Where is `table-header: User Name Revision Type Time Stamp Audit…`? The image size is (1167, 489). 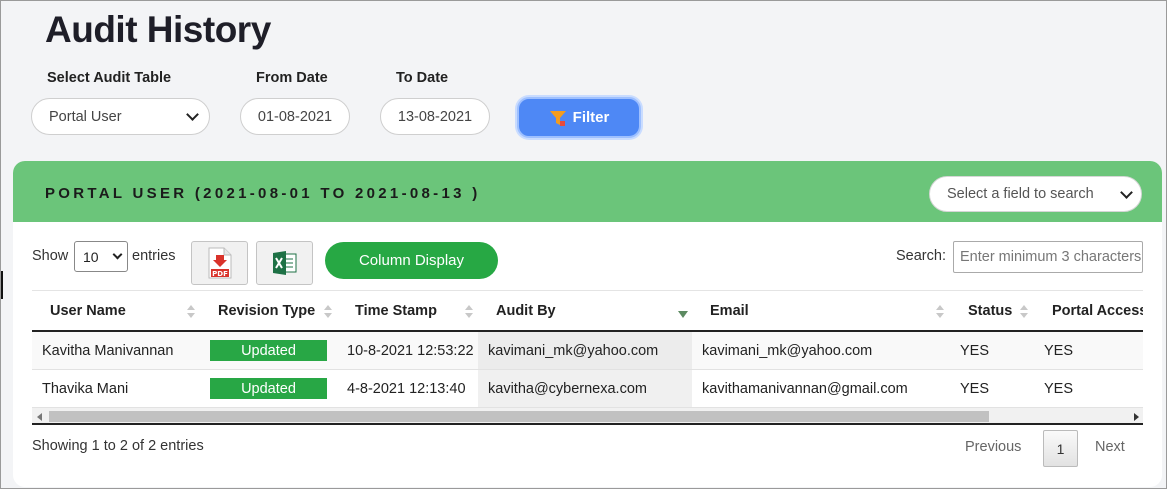
table-header: User Name Revision Type Time Stamp Audit… is located at coordinates (587, 311).